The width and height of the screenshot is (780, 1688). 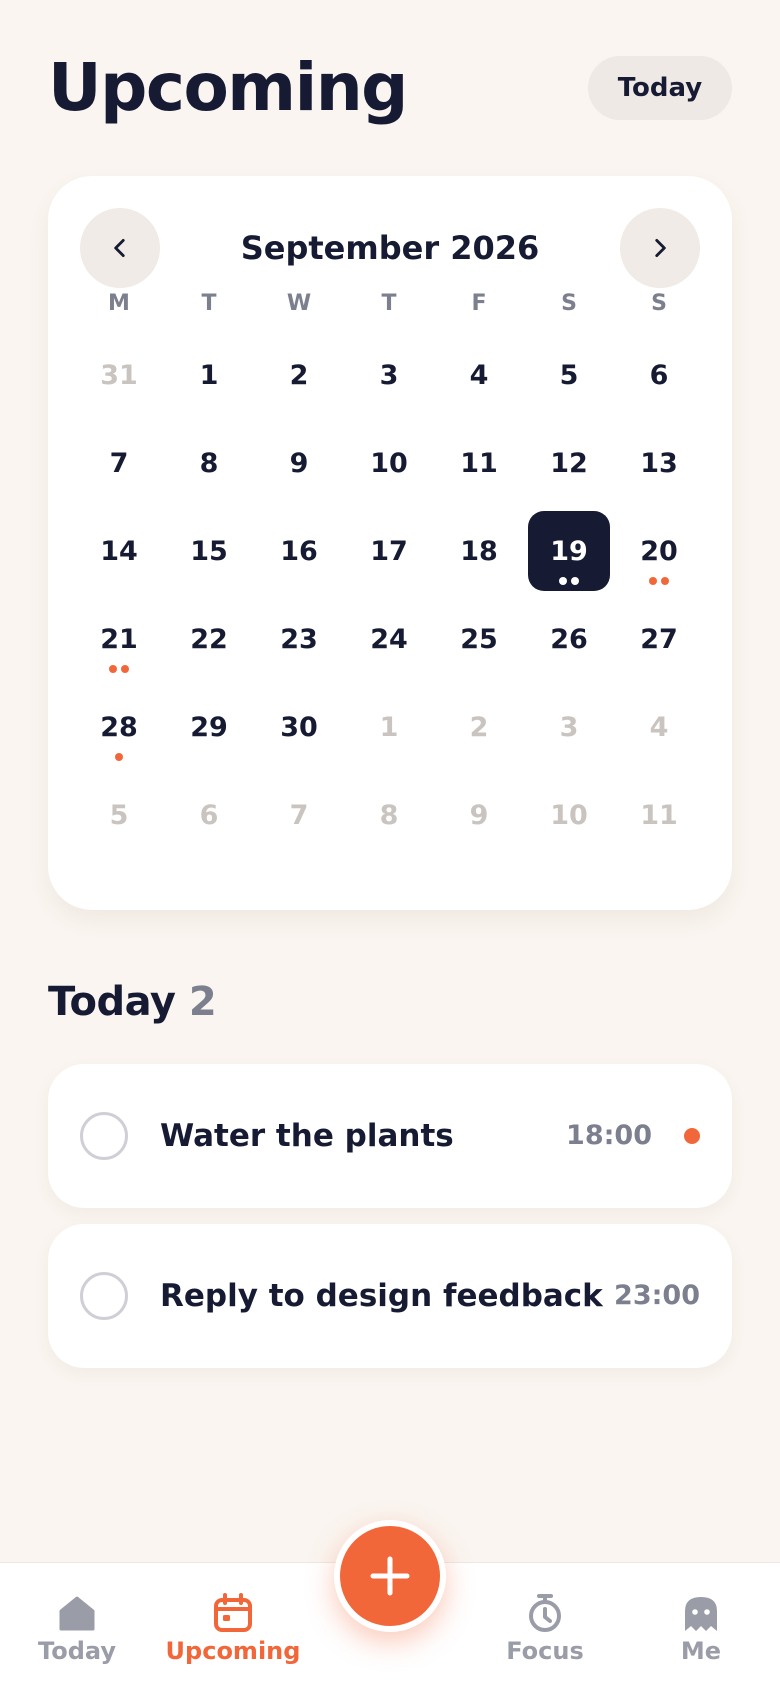 I want to click on day-number: 27, so click(x=659, y=639).